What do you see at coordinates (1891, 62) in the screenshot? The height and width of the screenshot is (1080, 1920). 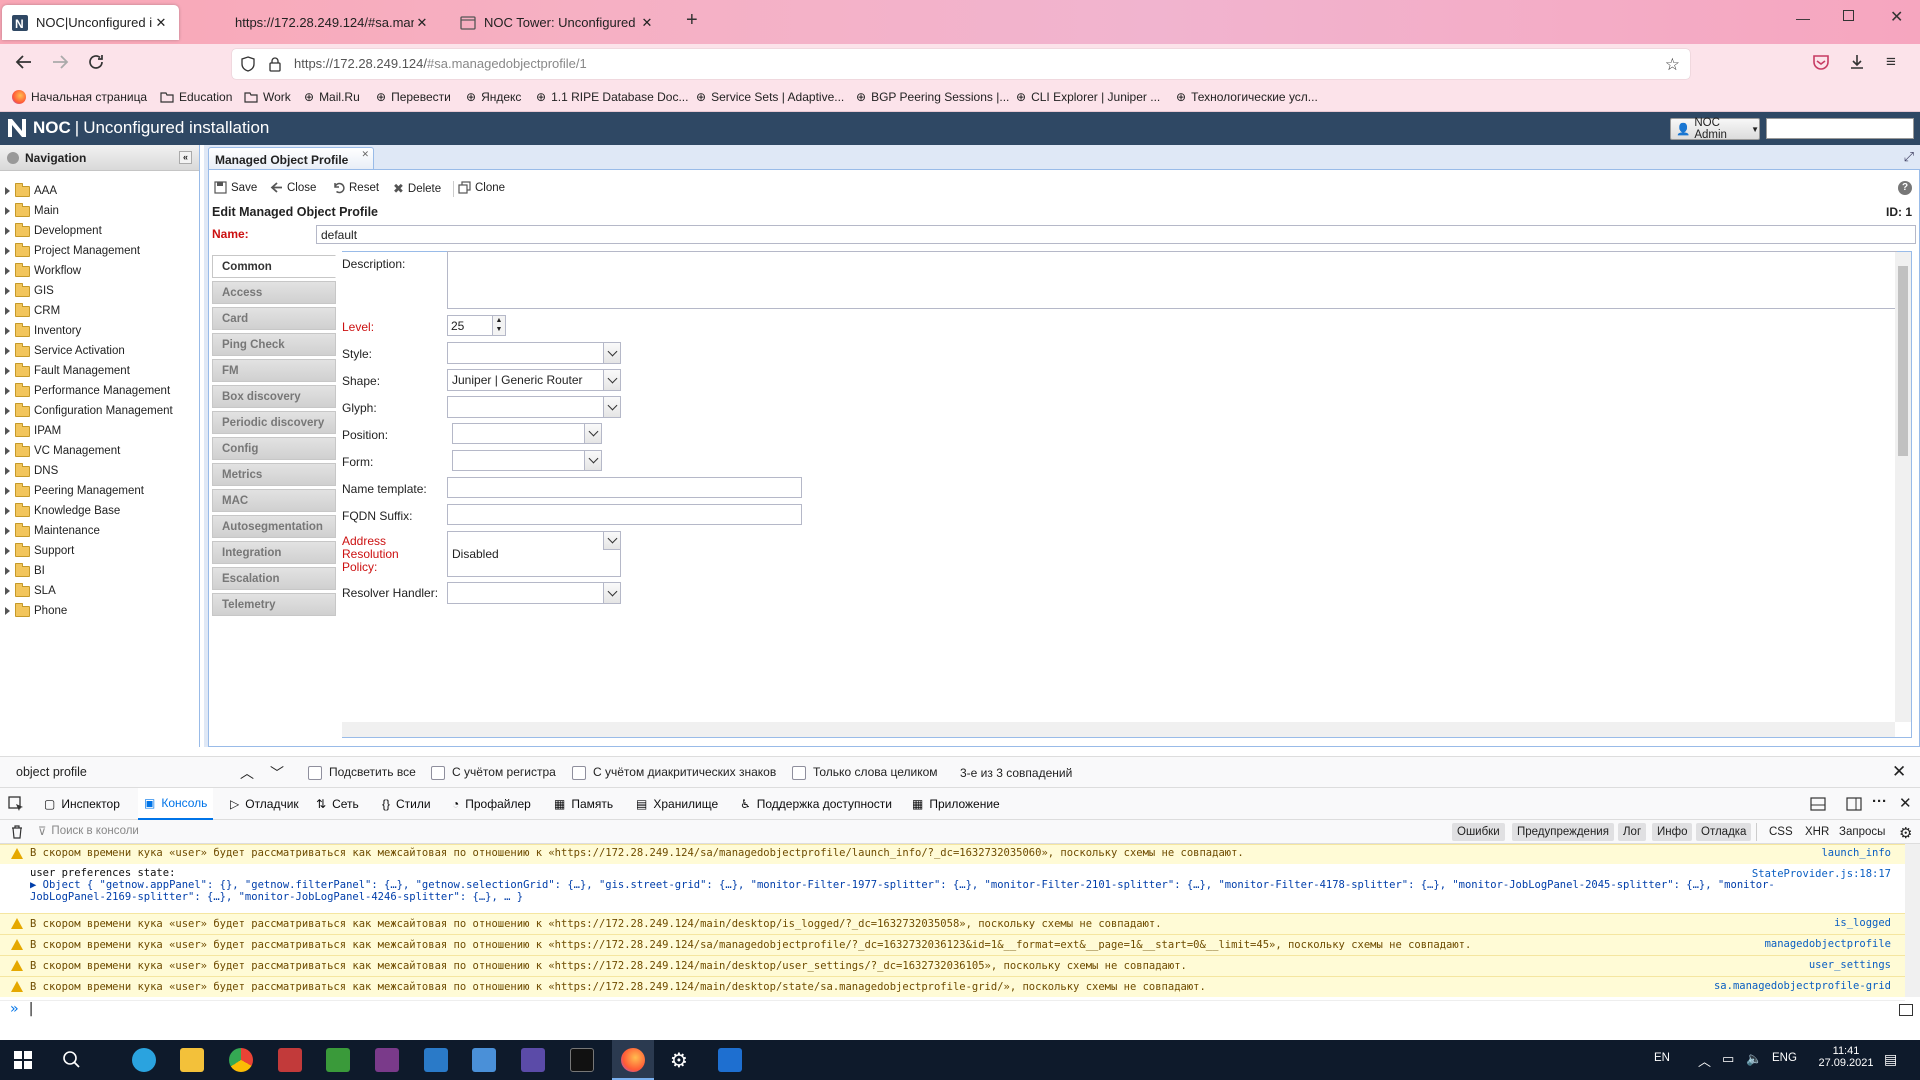 I see `menu-icon: ≡` at bounding box center [1891, 62].